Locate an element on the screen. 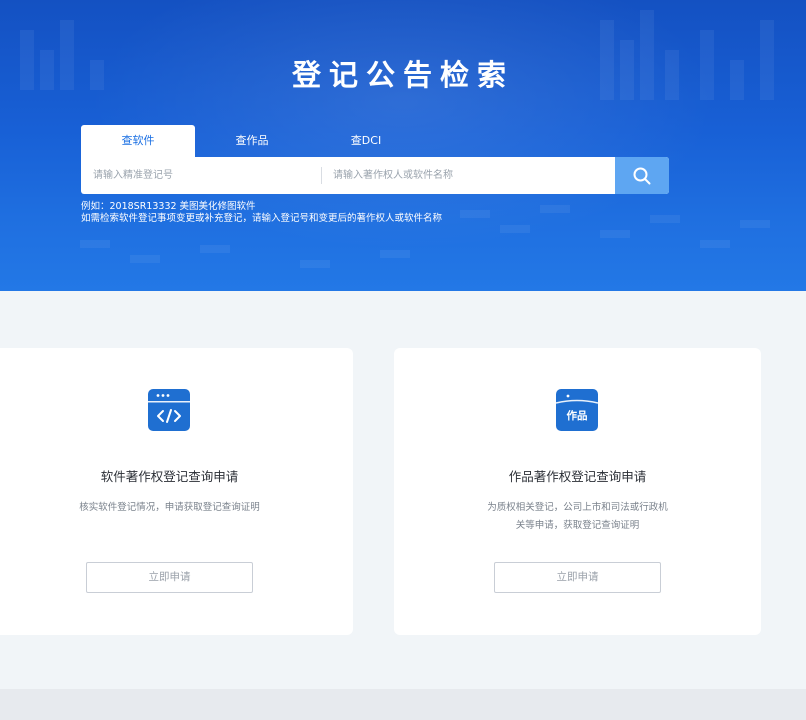  footer-strip is located at coordinates (403, 704).